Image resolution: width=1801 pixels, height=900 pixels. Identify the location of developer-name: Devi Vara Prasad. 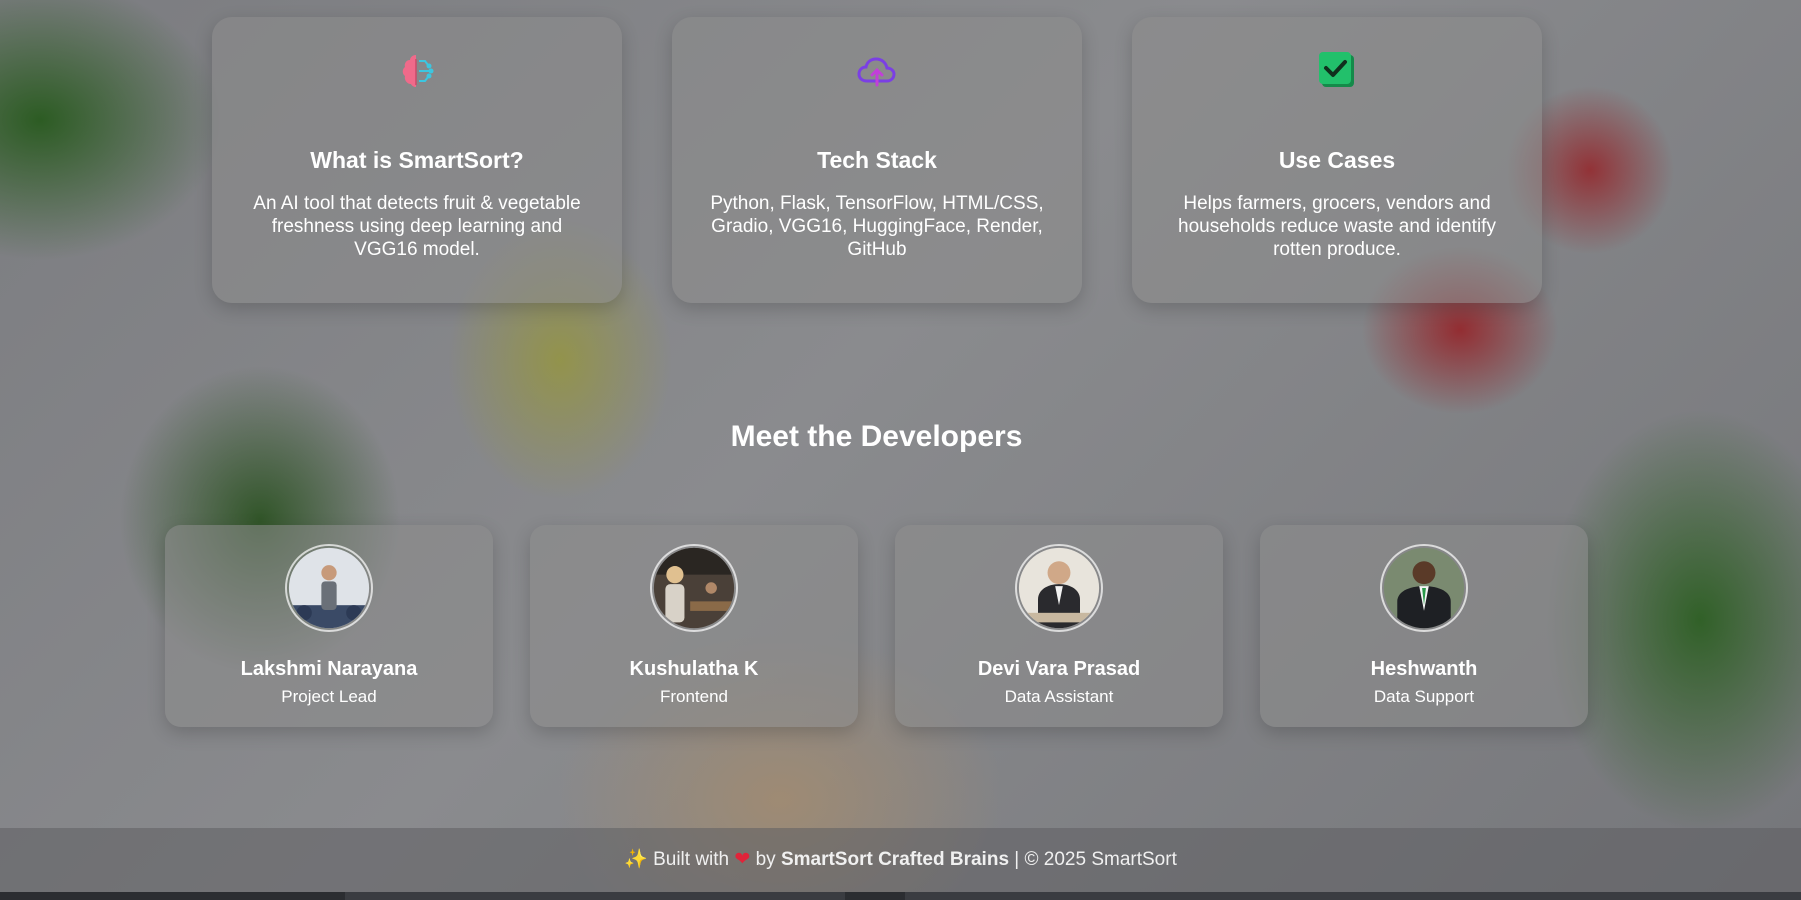
(1059, 669).